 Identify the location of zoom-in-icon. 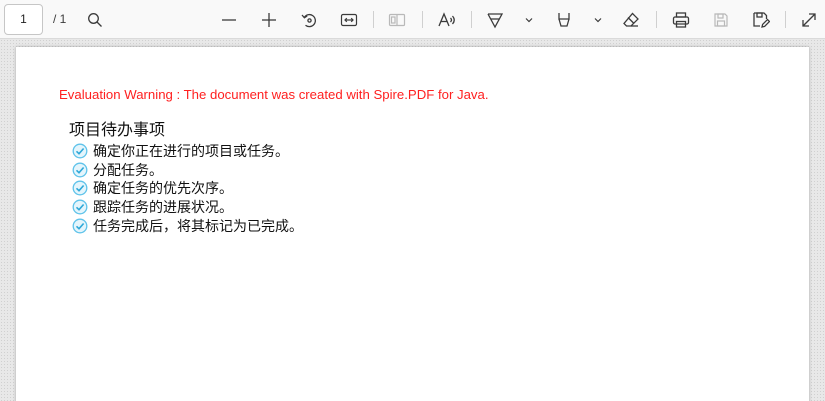
(269, 19).